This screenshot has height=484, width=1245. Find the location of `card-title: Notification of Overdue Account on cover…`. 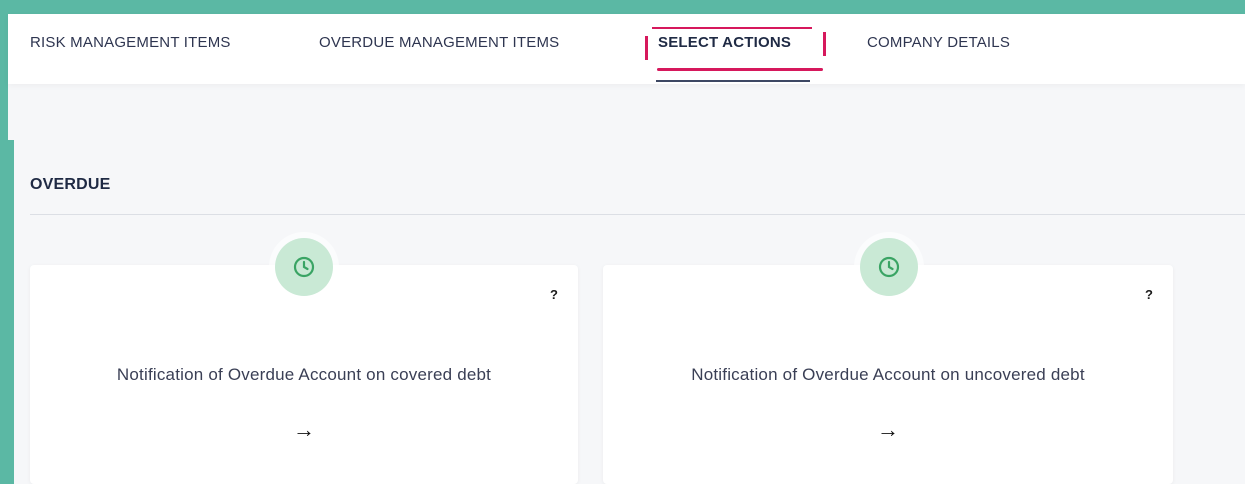

card-title: Notification of Overdue Account on cover… is located at coordinates (304, 374).